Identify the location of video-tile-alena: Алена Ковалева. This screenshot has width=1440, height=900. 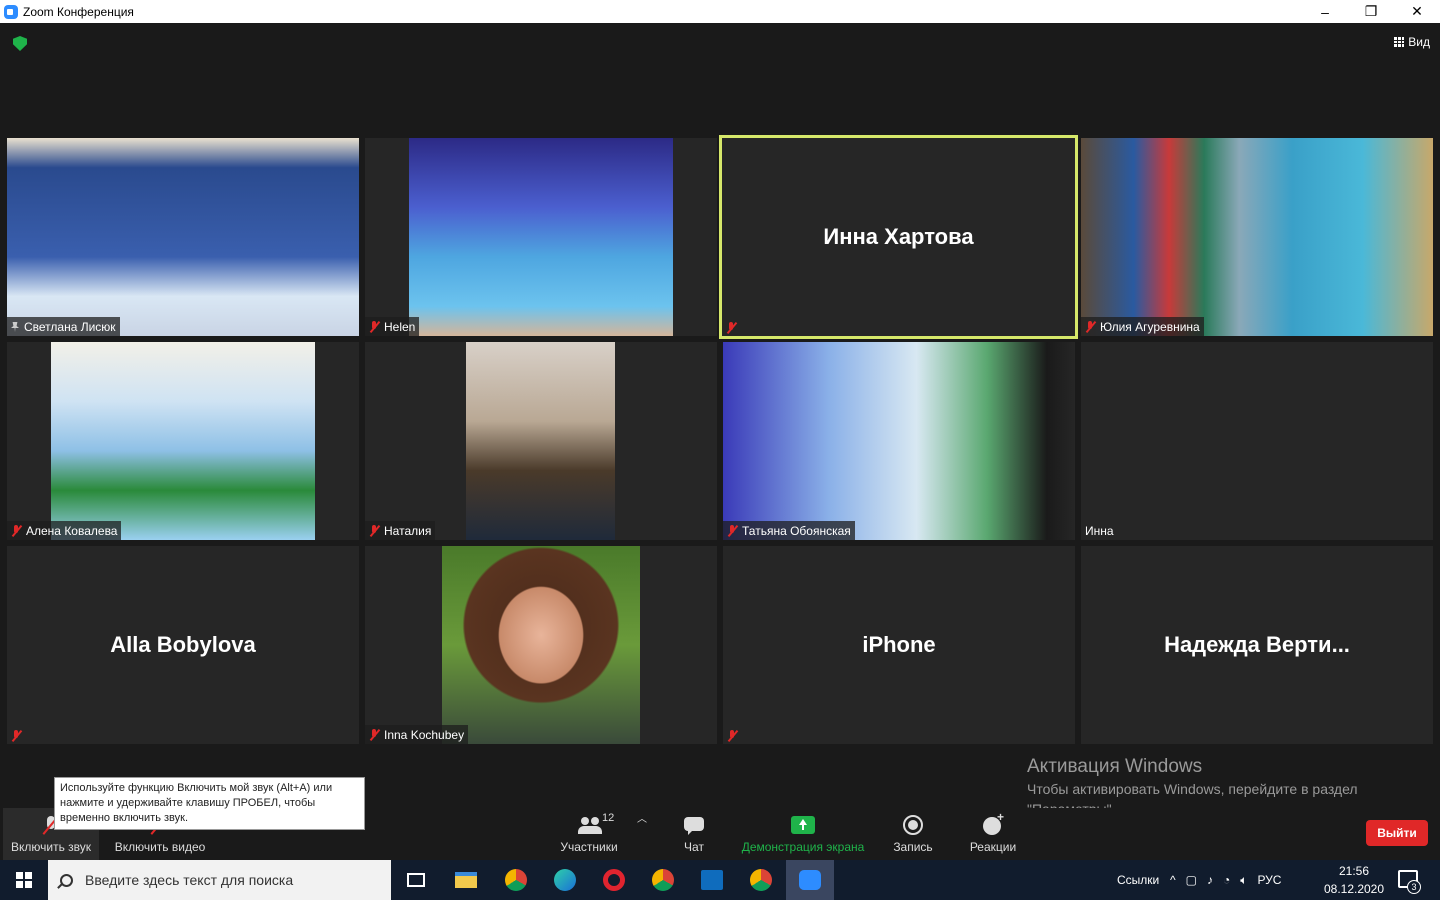
(183, 441).